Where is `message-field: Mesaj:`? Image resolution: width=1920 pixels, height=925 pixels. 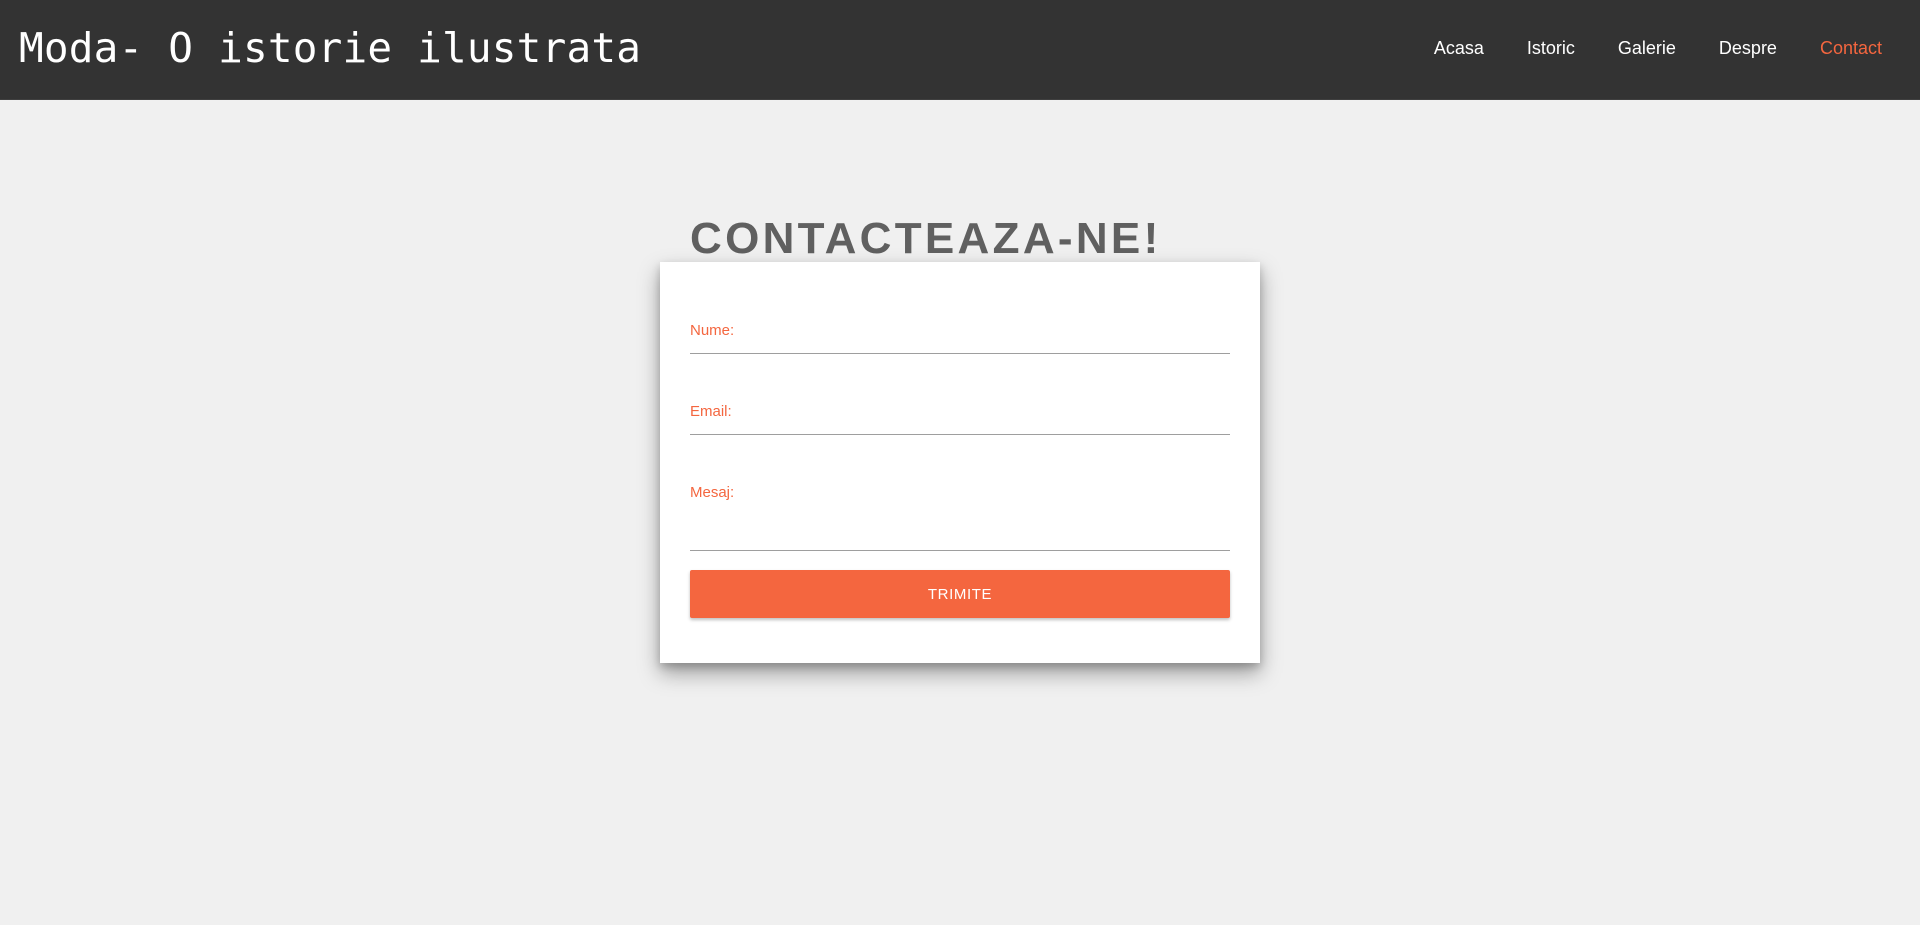 message-field: Mesaj: is located at coordinates (960, 514).